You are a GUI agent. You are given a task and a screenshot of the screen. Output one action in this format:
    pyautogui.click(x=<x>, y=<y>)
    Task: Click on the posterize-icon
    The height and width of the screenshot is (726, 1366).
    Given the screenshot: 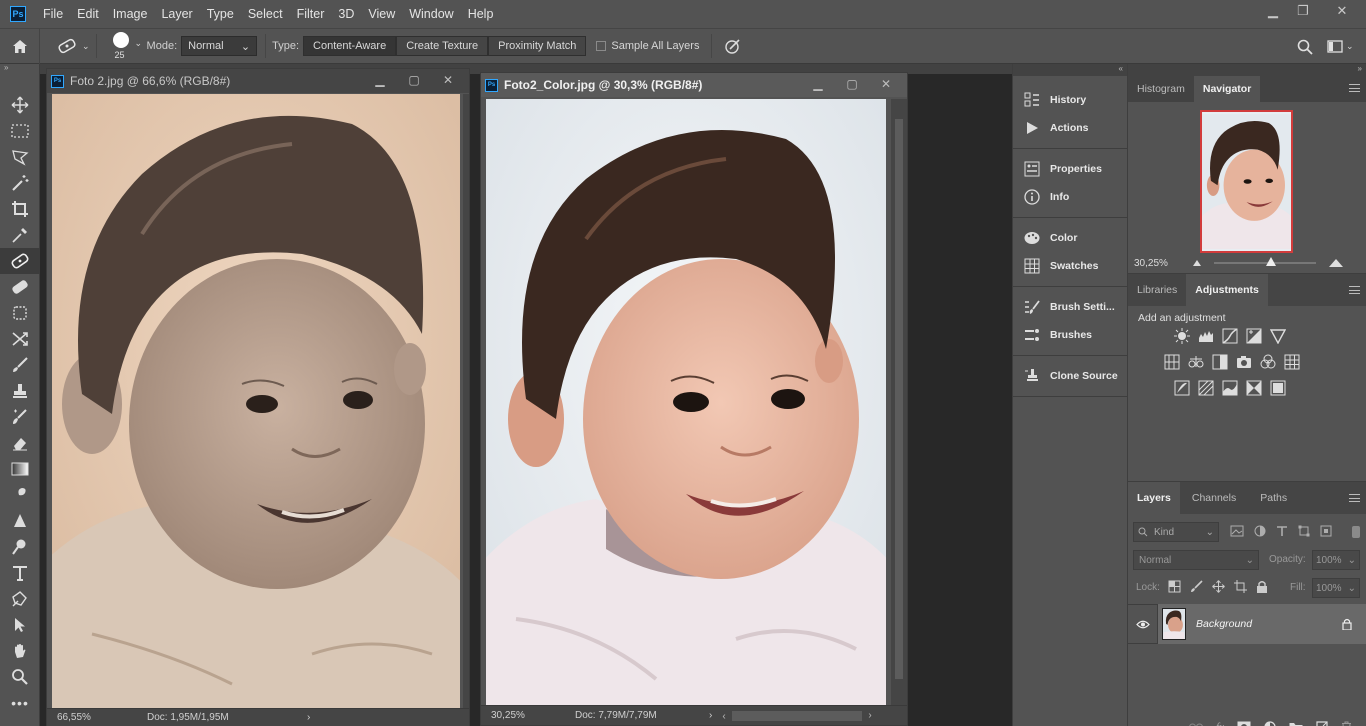 What is the action you would take?
    pyautogui.click(x=1206, y=388)
    